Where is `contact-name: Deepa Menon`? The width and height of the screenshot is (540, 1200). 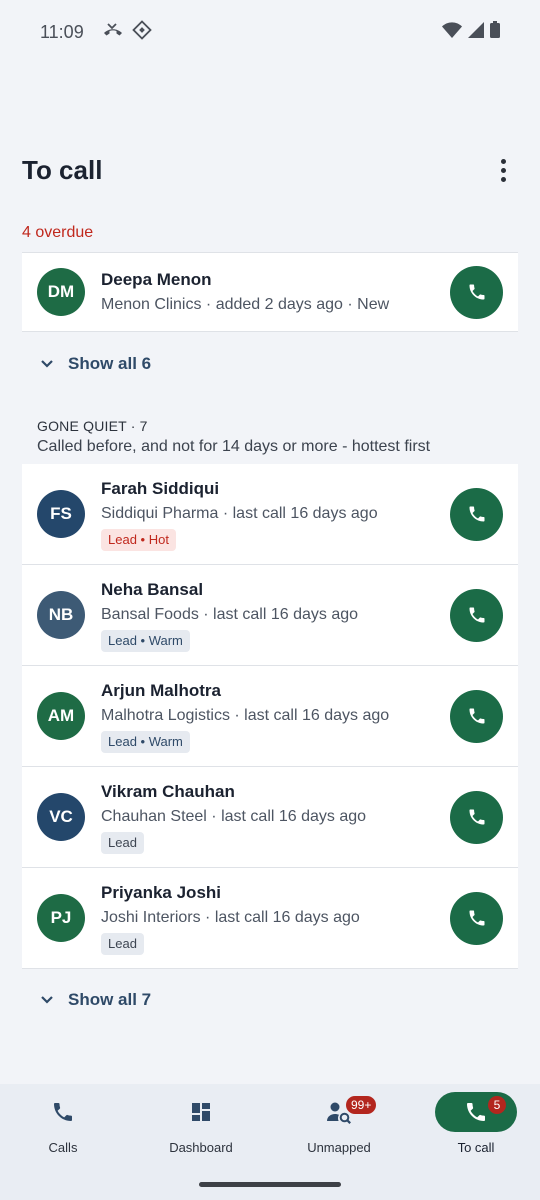
contact-name: Deepa Menon is located at coordinates (156, 279).